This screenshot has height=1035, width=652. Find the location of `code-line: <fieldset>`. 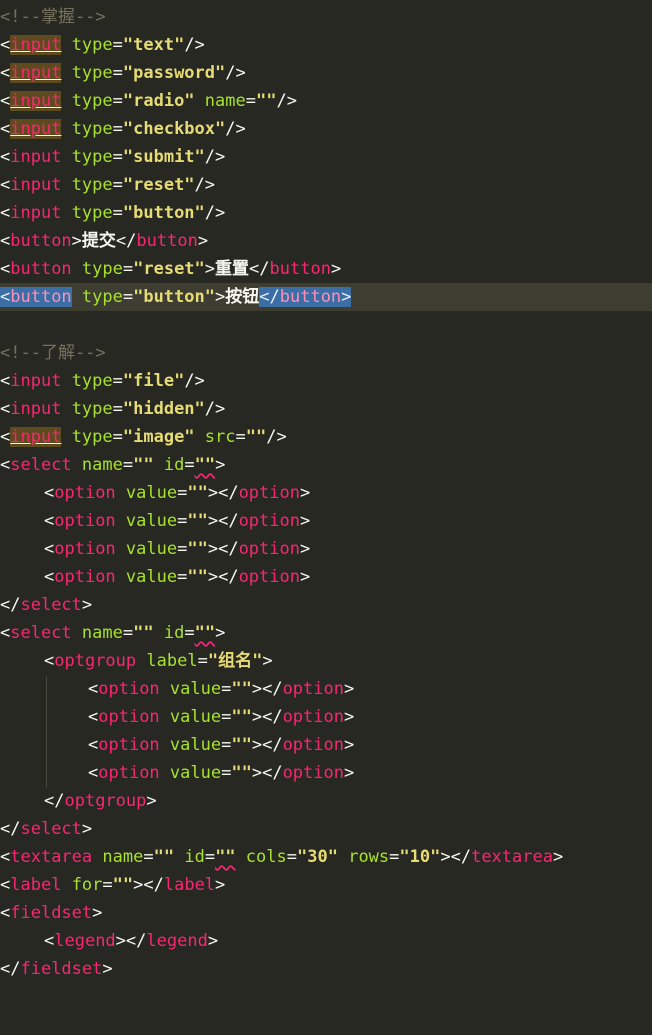

code-line: <fieldset> is located at coordinates (326, 913).